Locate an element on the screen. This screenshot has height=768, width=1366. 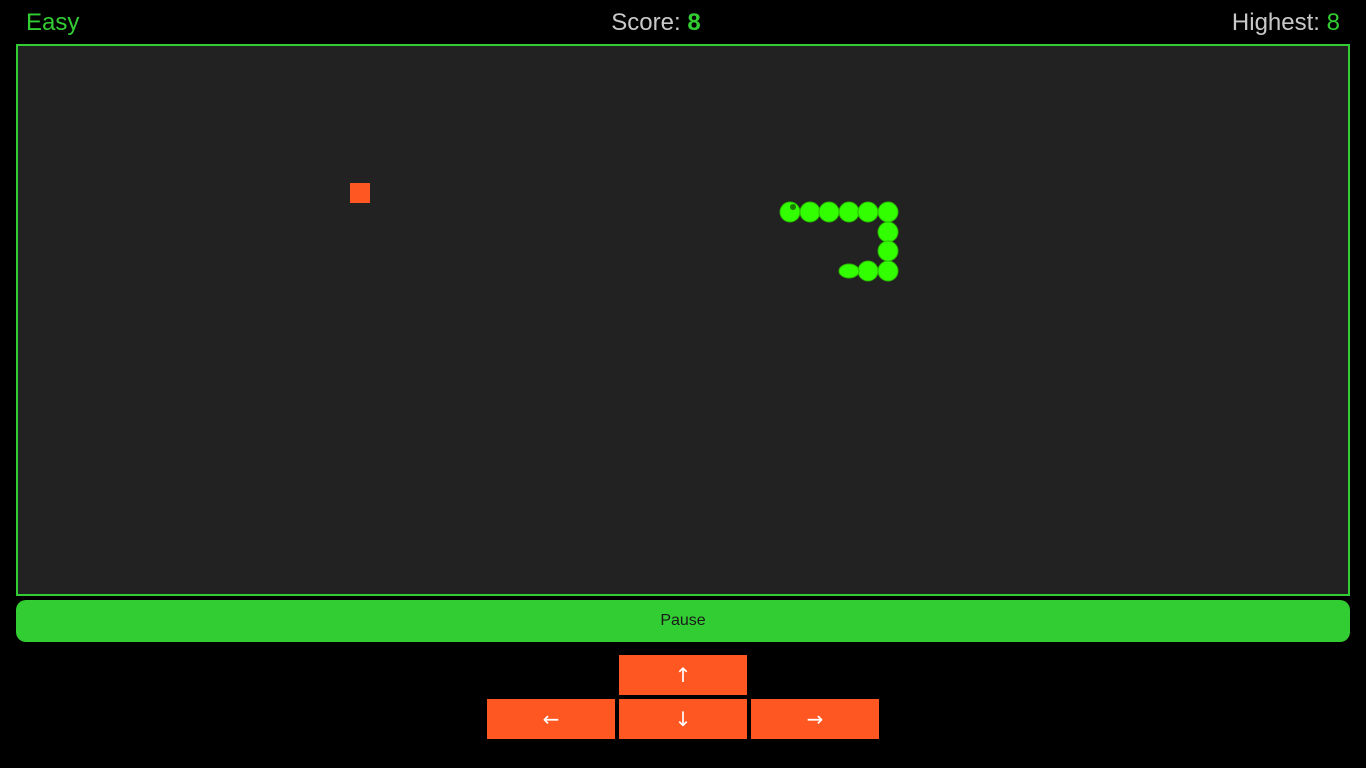
score-label: Score: is located at coordinates (649, 22).